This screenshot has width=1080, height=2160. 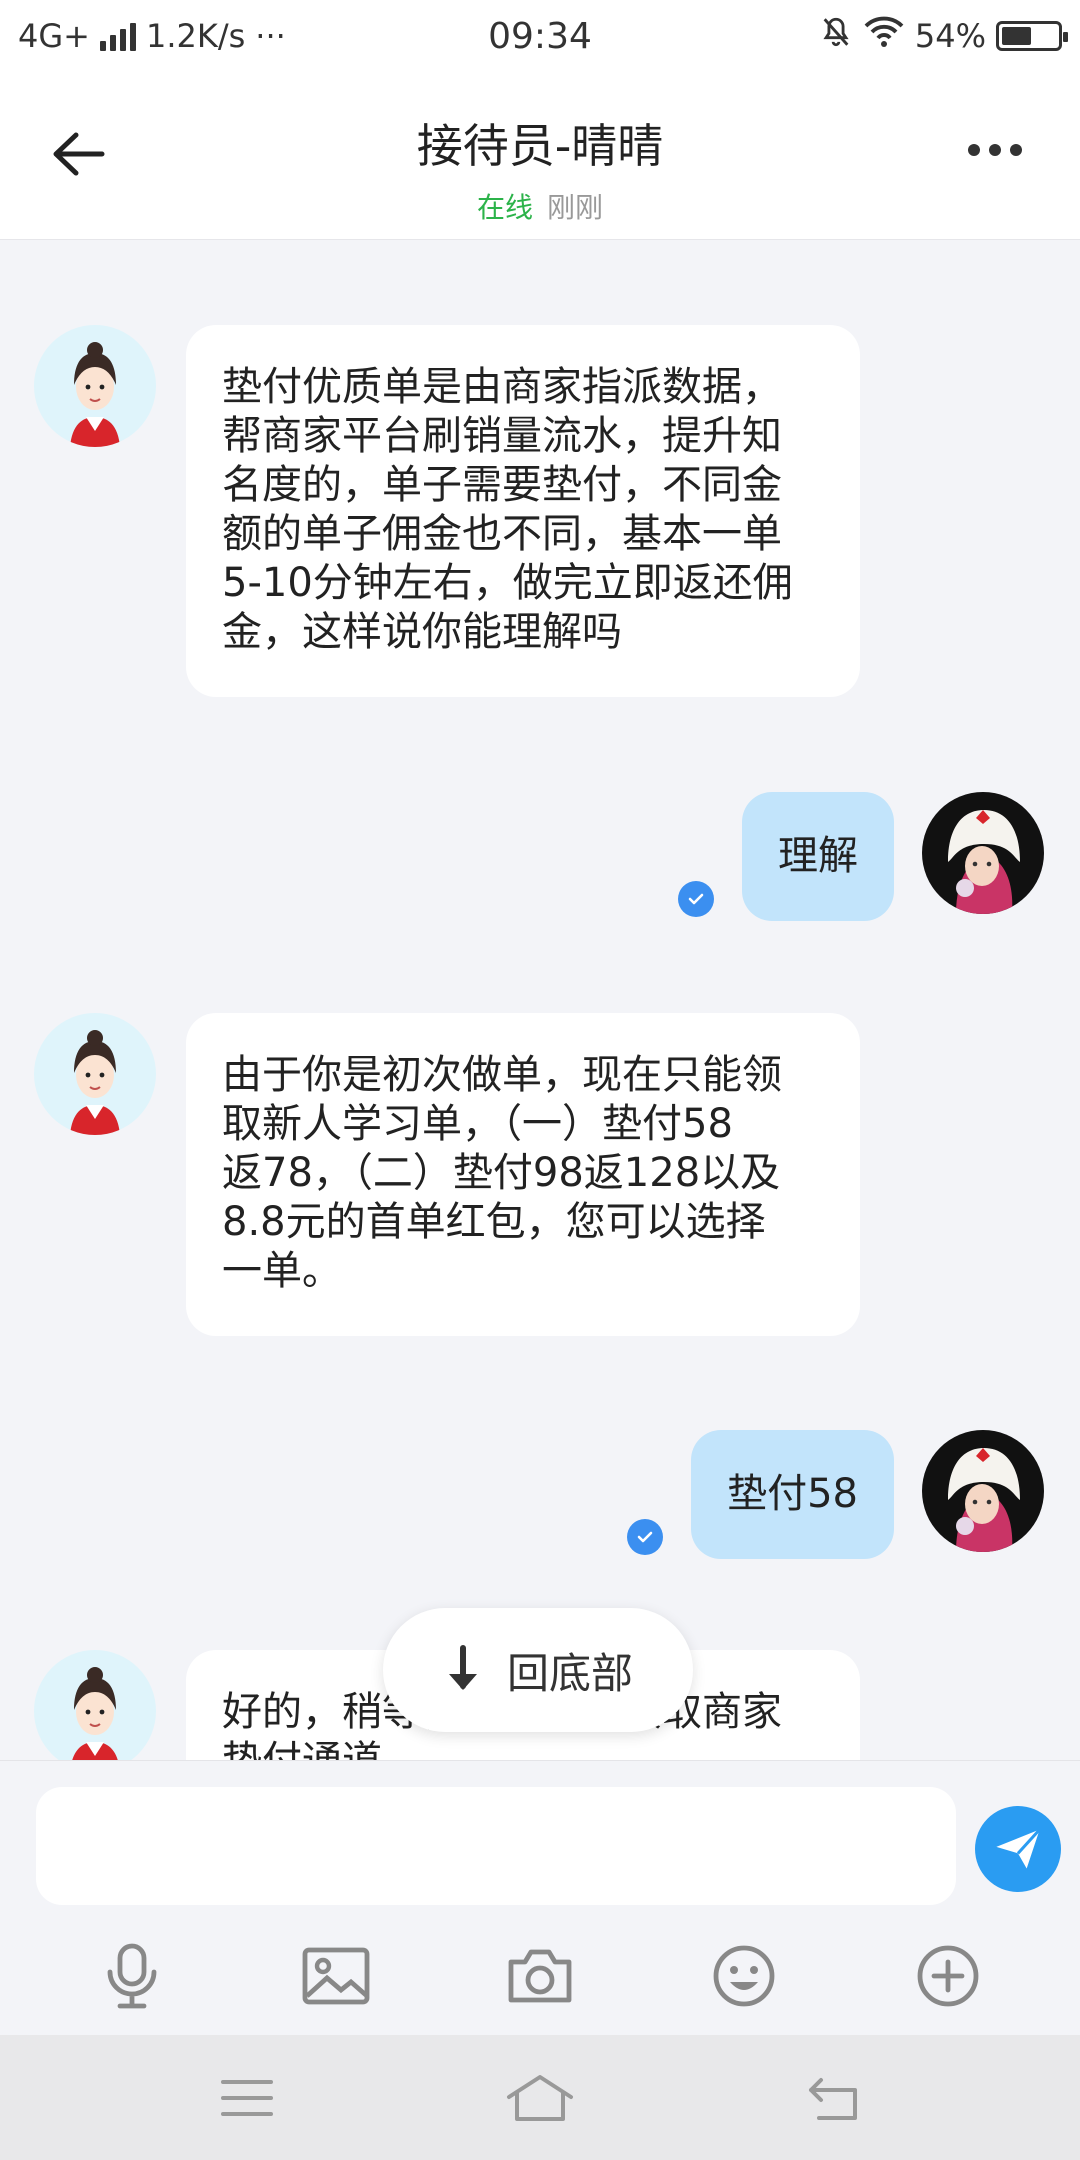 I want to click on chat-header: 接待员-晴晴 在线 刚刚, so click(x=540, y=156).